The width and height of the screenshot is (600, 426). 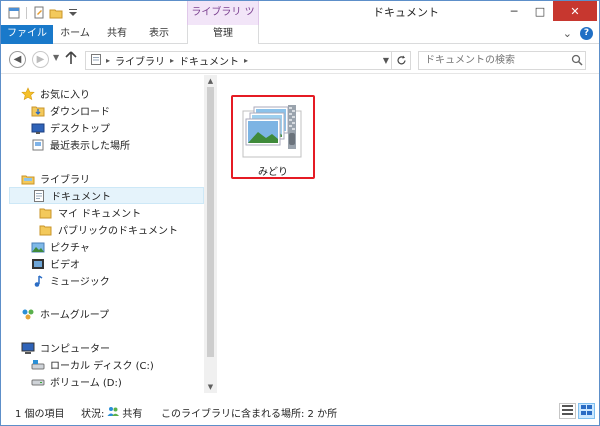 I want to click on tab-view: 表示, so click(x=159, y=34).